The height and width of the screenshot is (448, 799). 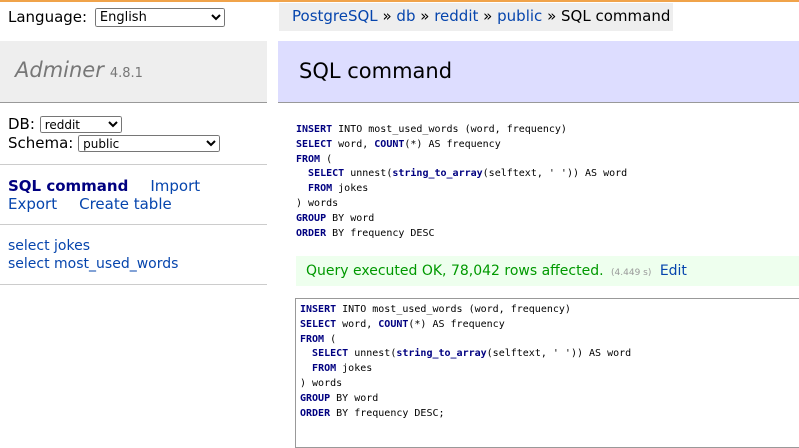 What do you see at coordinates (372, 413) in the screenshot?
I see `editor-line: ORDER BY frequency DESC;` at bounding box center [372, 413].